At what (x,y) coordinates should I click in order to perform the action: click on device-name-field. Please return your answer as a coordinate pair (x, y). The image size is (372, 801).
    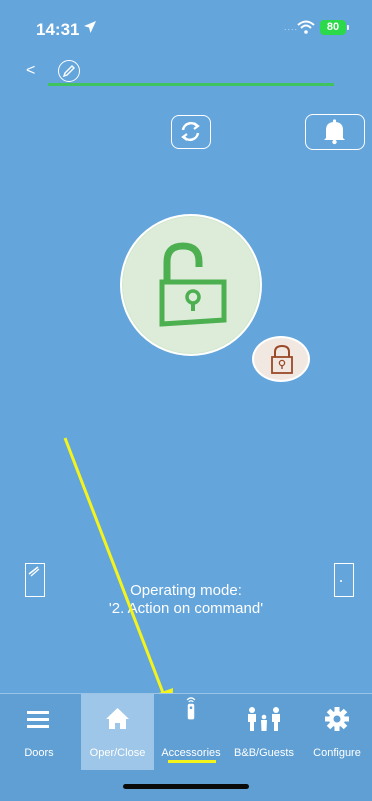
    Looking at the image, I should click on (191, 84).